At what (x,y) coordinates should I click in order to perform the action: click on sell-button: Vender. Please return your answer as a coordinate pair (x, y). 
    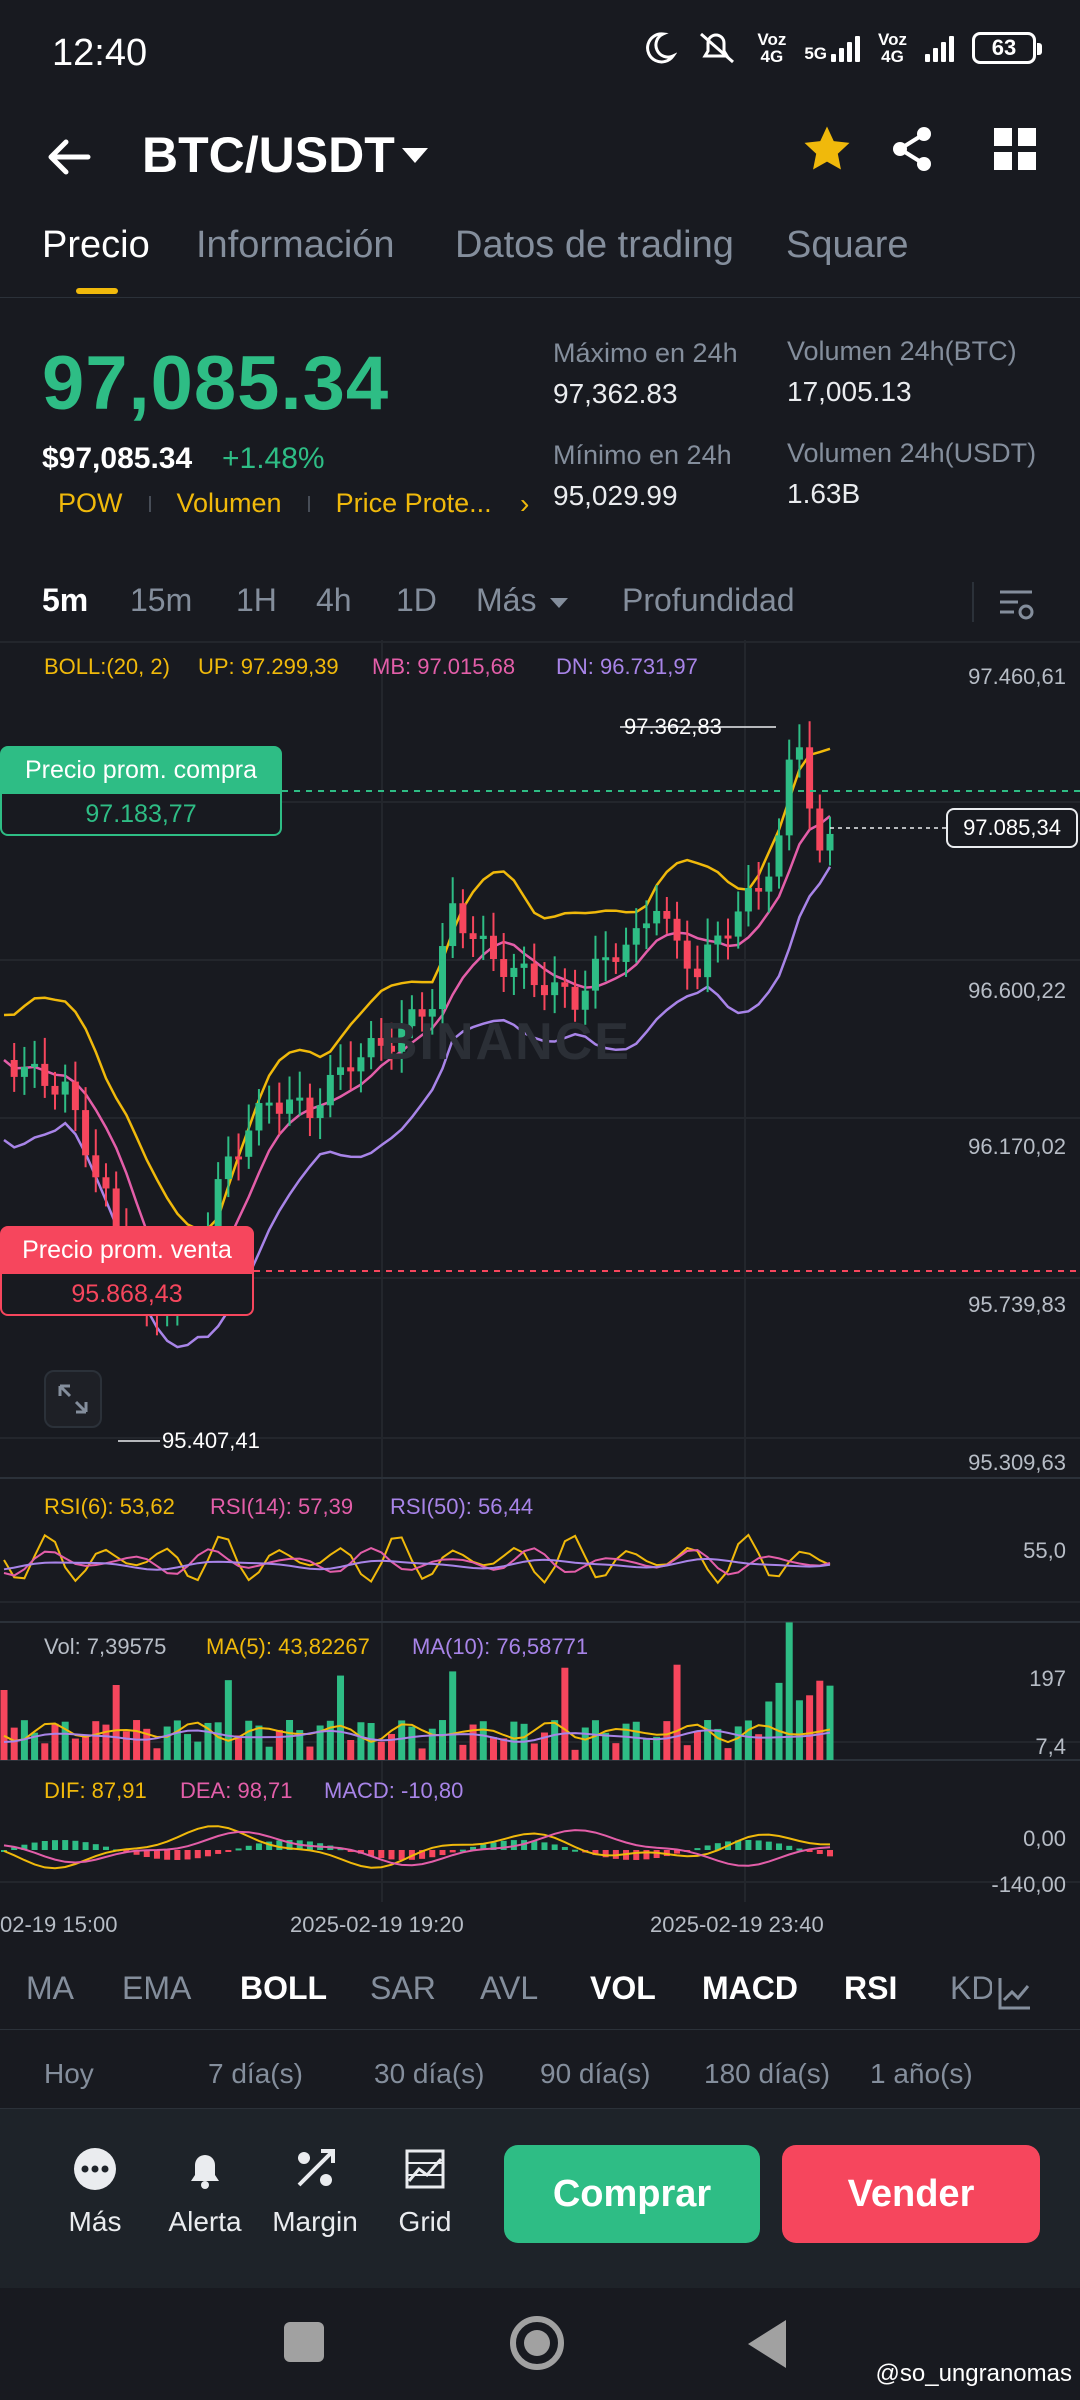
    Looking at the image, I should click on (911, 2194).